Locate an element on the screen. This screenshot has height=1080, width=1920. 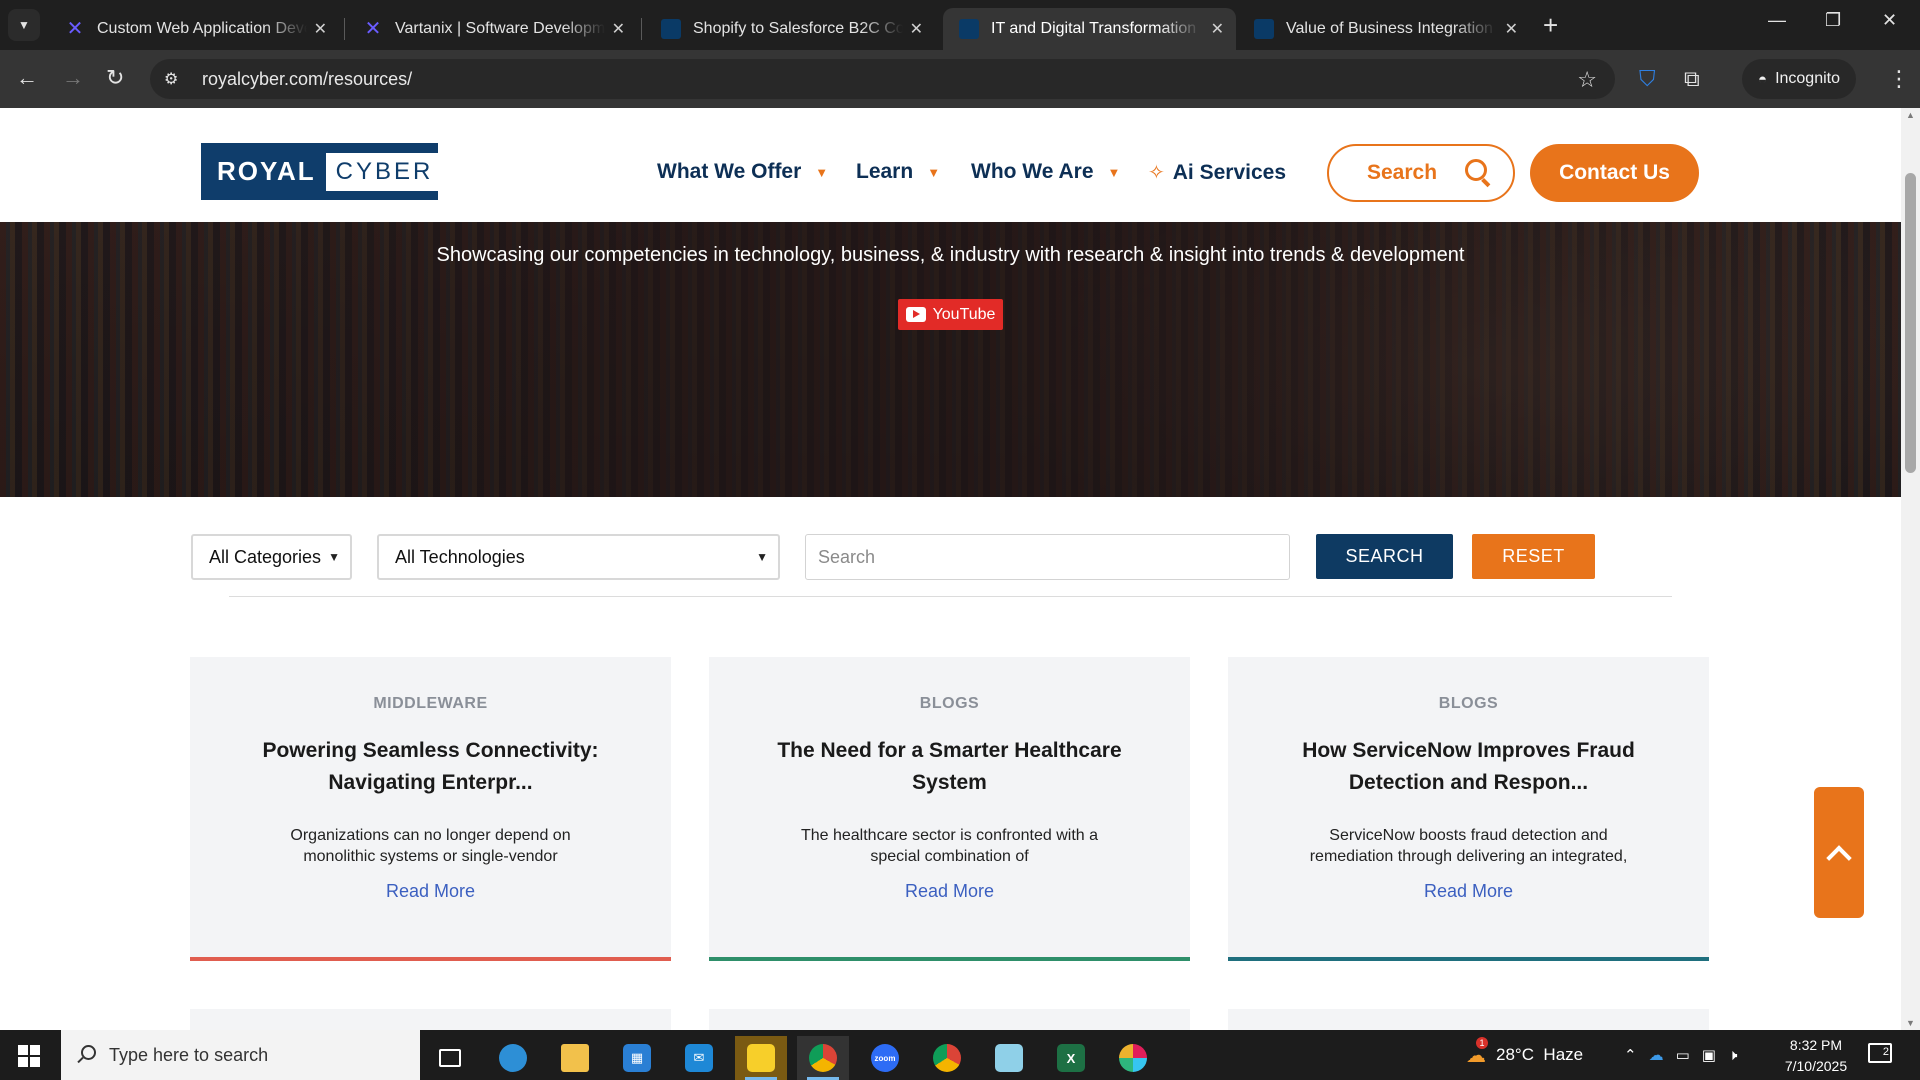
chevron-up-icon is located at coordinates (1839, 857).